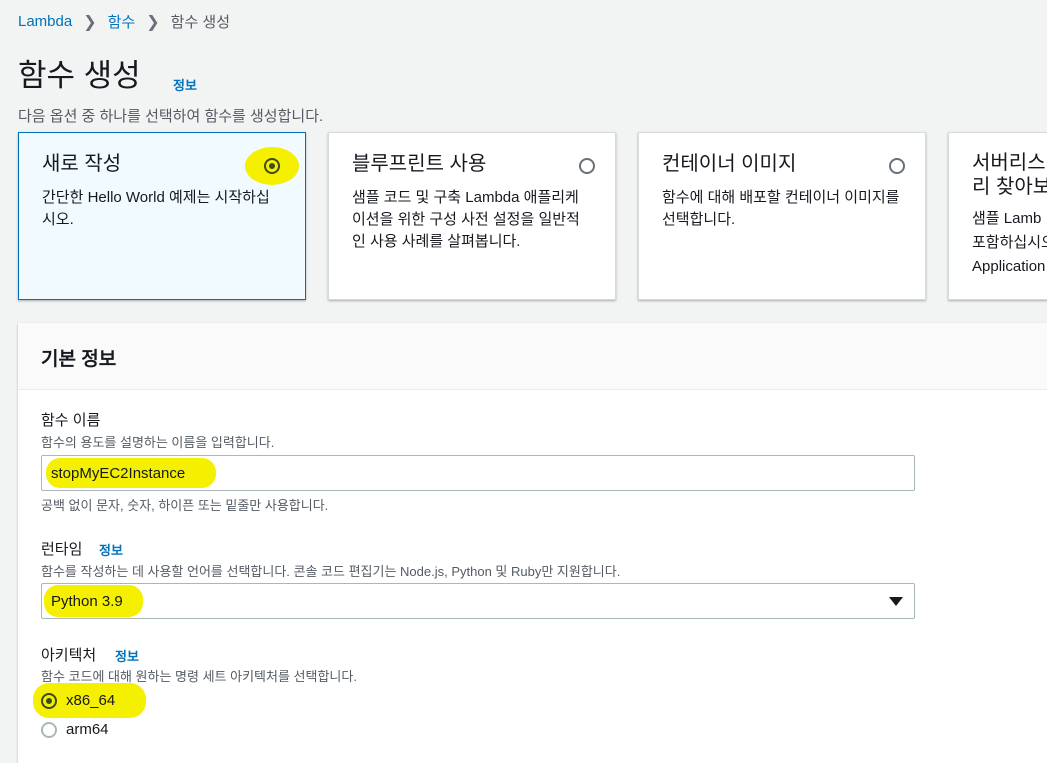  I want to click on option-title: 서버리스 리 찾아보, so click(1009, 175).